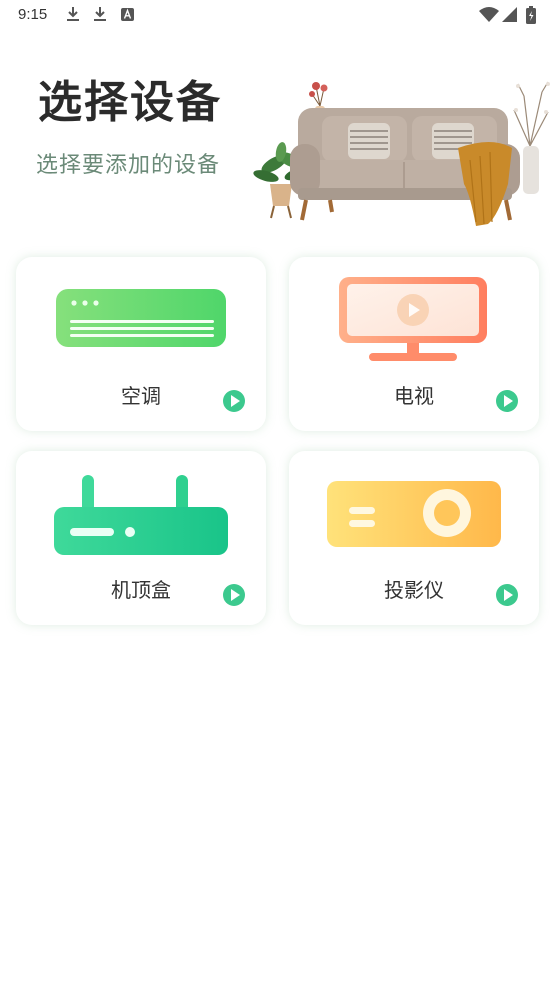 The height and width of the screenshot is (984, 554). What do you see at coordinates (127, 14) in the screenshot?
I see `a-notification-icon` at bounding box center [127, 14].